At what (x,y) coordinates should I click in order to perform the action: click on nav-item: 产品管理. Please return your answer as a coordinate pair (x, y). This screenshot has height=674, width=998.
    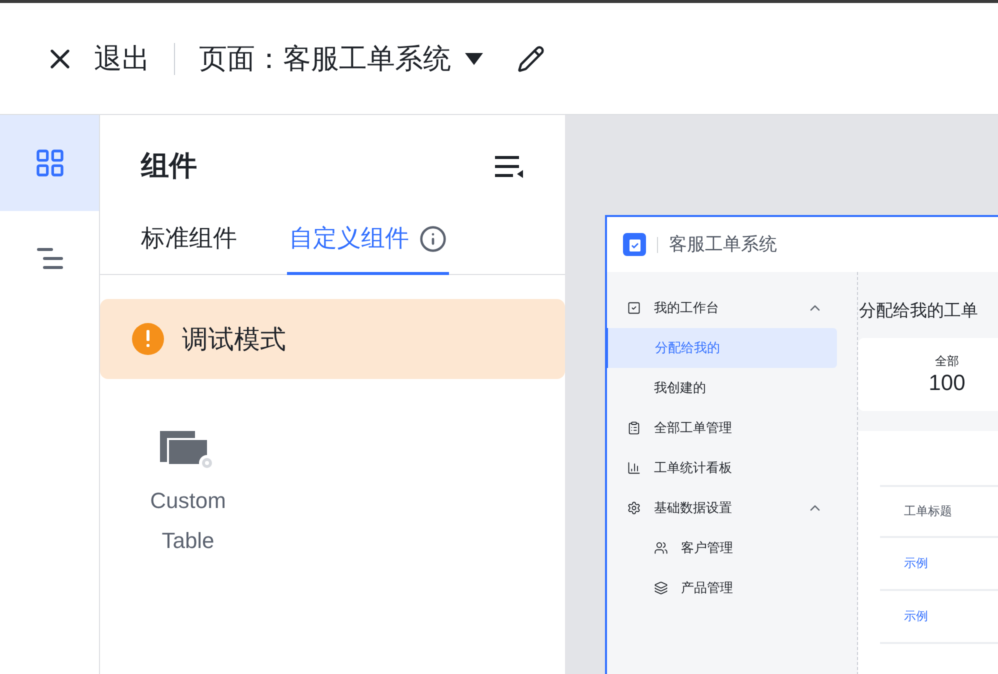
    Looking at the image, I should click on (722, 588).